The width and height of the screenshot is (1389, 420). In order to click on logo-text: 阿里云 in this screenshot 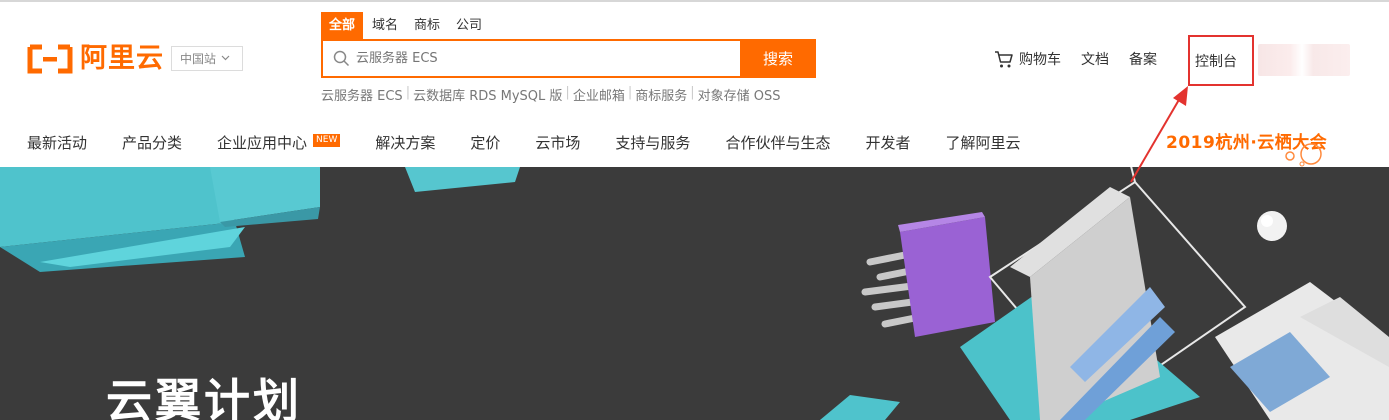, I will do `click(122, 58)`.